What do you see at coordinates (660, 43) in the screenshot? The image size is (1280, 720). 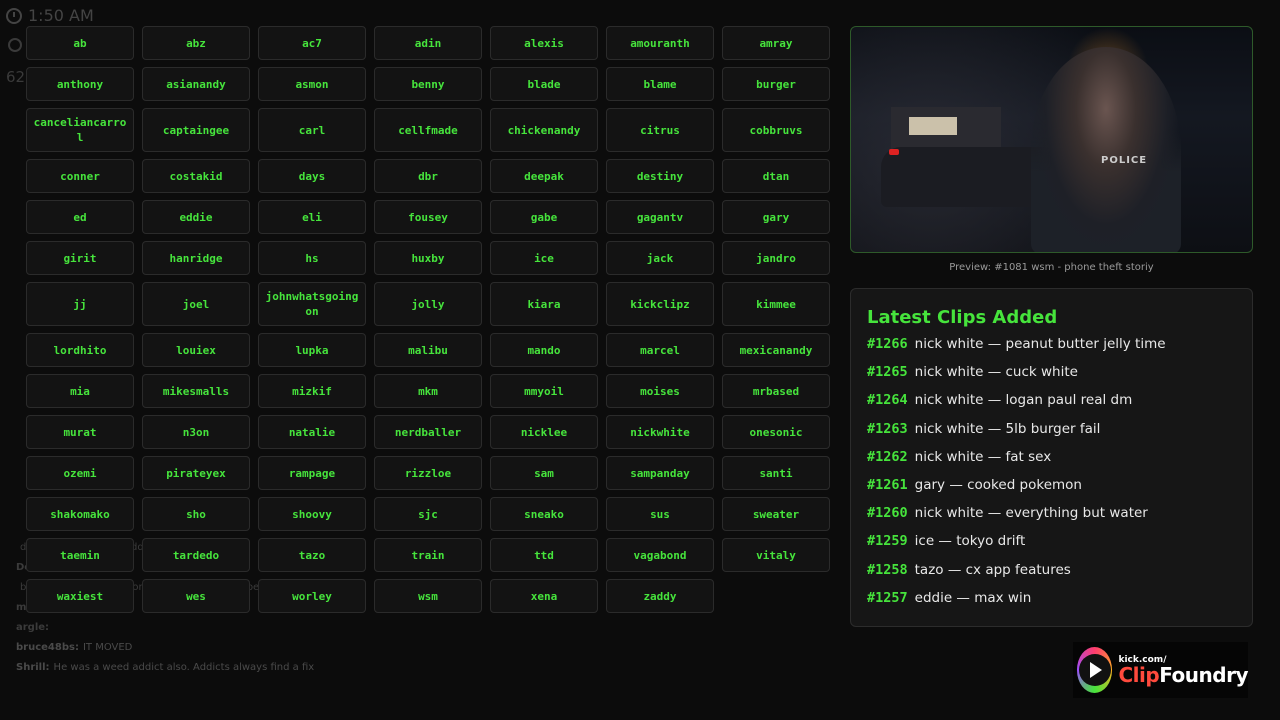 I see `streamer-button-amouranth: amouranth` at bounding box center [660, 43].